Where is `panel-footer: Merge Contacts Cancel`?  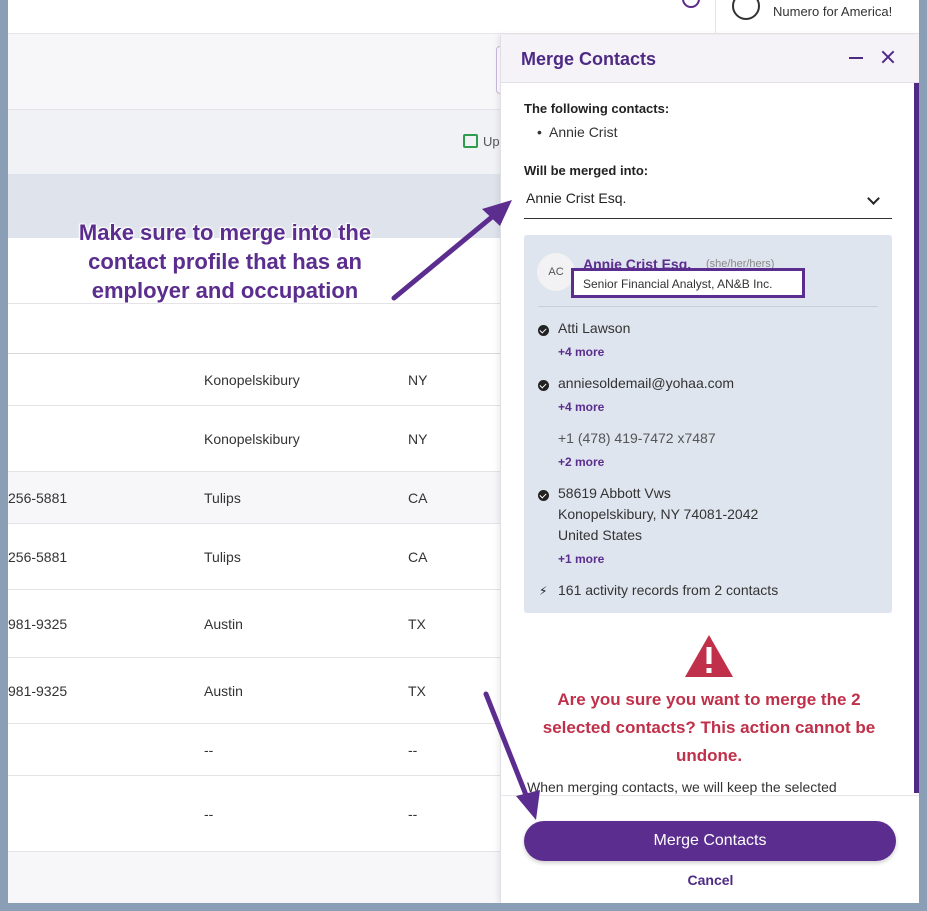
panel-footer: Merge Contacts Cancel is located at coordinates (710, 849).